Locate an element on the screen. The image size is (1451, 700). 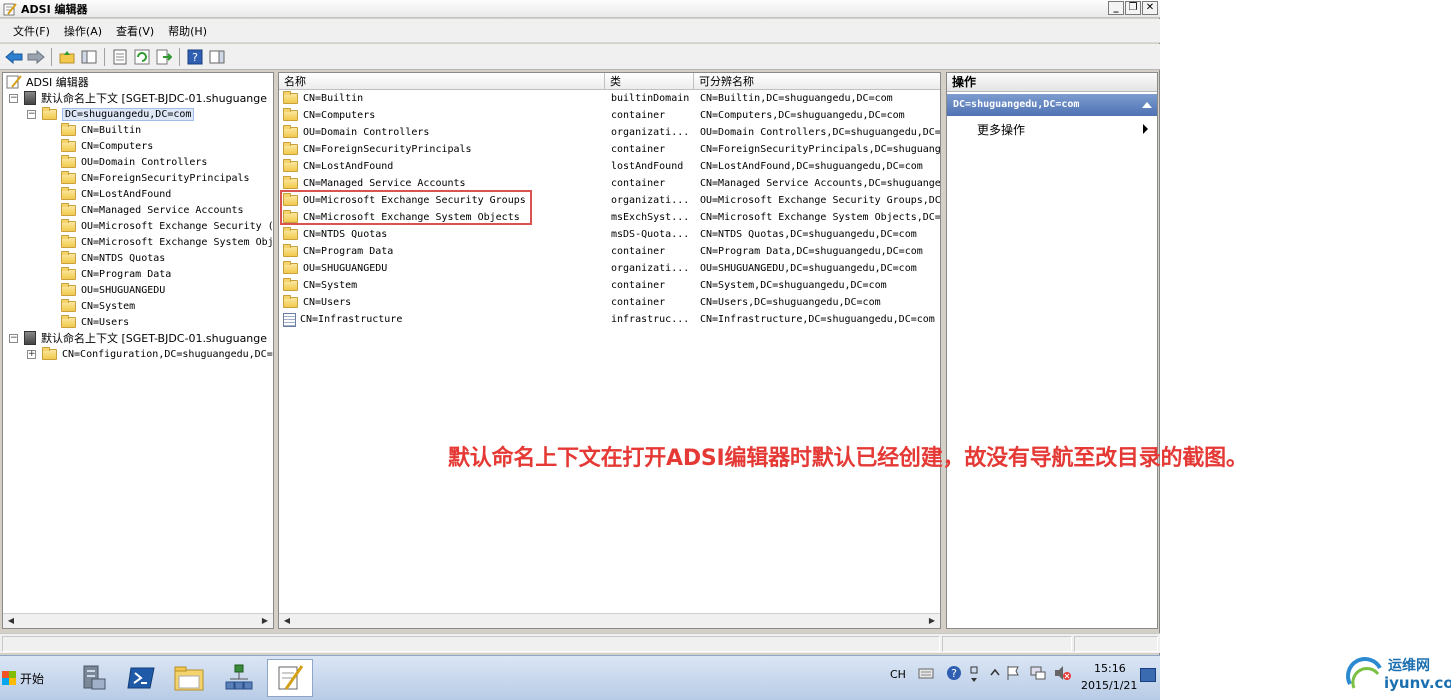
refresh-button is located at coordinates (142, 57).